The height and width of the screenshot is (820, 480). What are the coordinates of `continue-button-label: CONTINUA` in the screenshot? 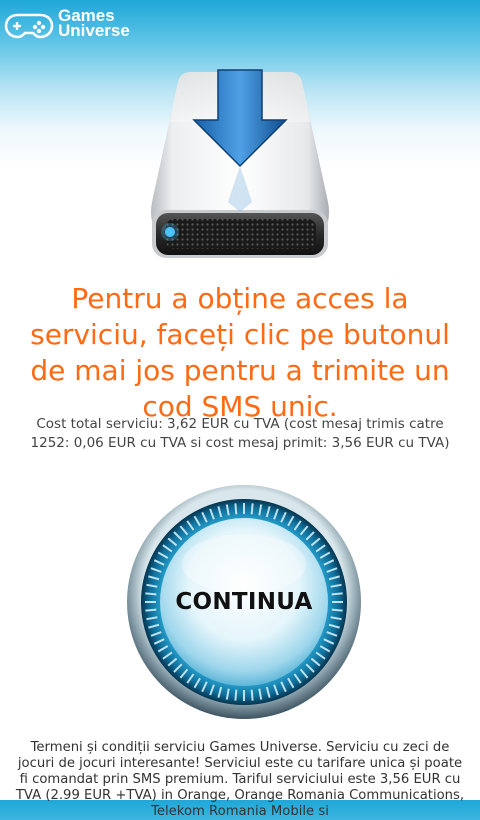 It's located at (244, 602).